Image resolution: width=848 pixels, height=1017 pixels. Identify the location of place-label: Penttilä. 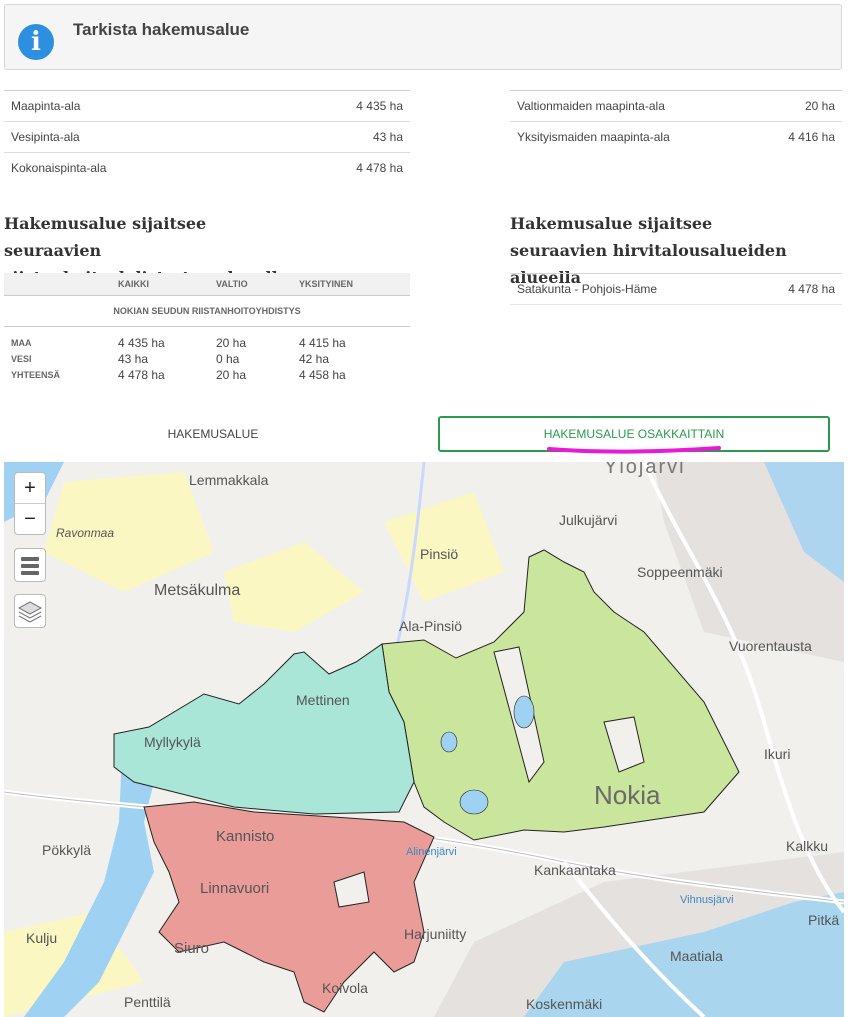
(147, 1002).